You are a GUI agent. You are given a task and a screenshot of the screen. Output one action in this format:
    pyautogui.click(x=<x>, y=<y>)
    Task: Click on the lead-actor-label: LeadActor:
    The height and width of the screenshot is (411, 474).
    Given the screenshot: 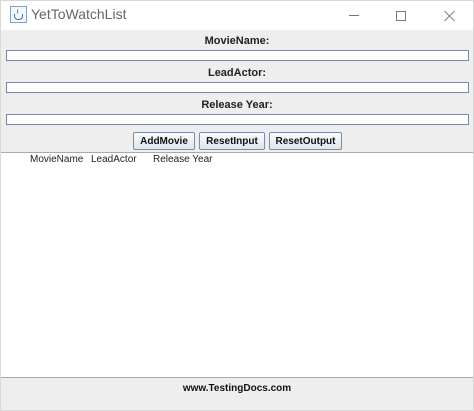 What is the action you would take?
    pyautogui.click(x=237, y=73)
    